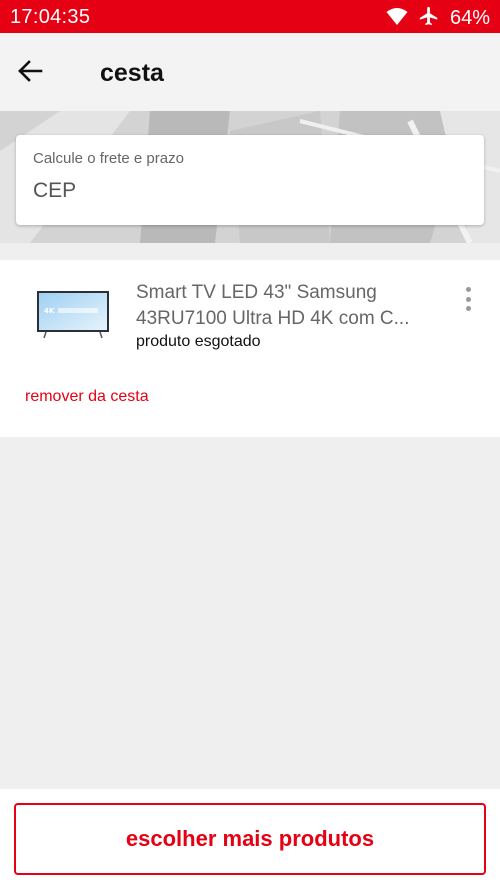 The width and height of the screenshot is (500, 889). What do you see at coordinates (469, 18) in the screenshot?
I see `battery-level: 64%` at bounding box center [469, 18].